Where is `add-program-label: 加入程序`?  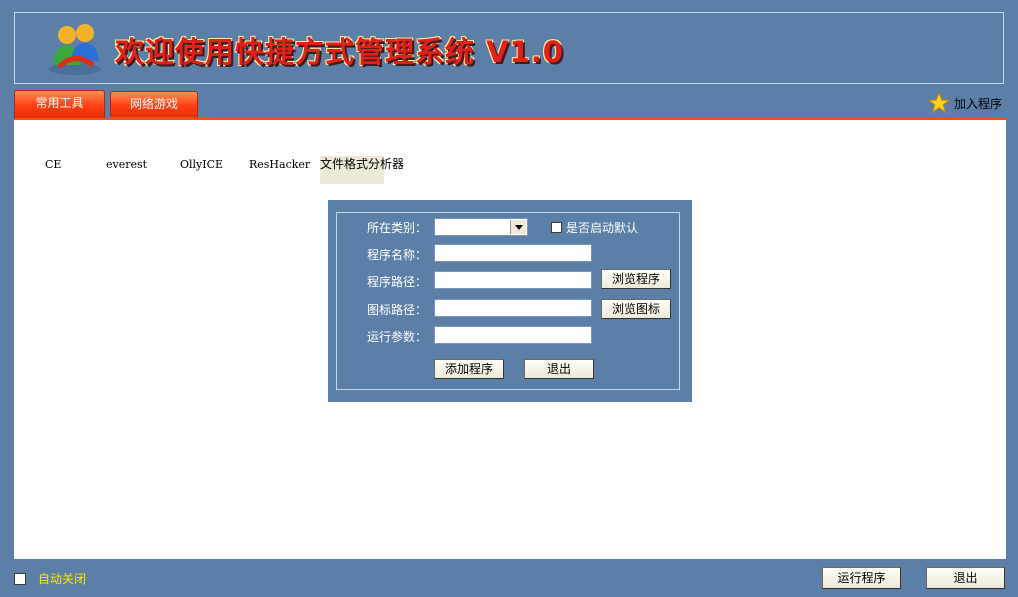
add-program-label: 加入程序 is located at coordinates (977, 103).